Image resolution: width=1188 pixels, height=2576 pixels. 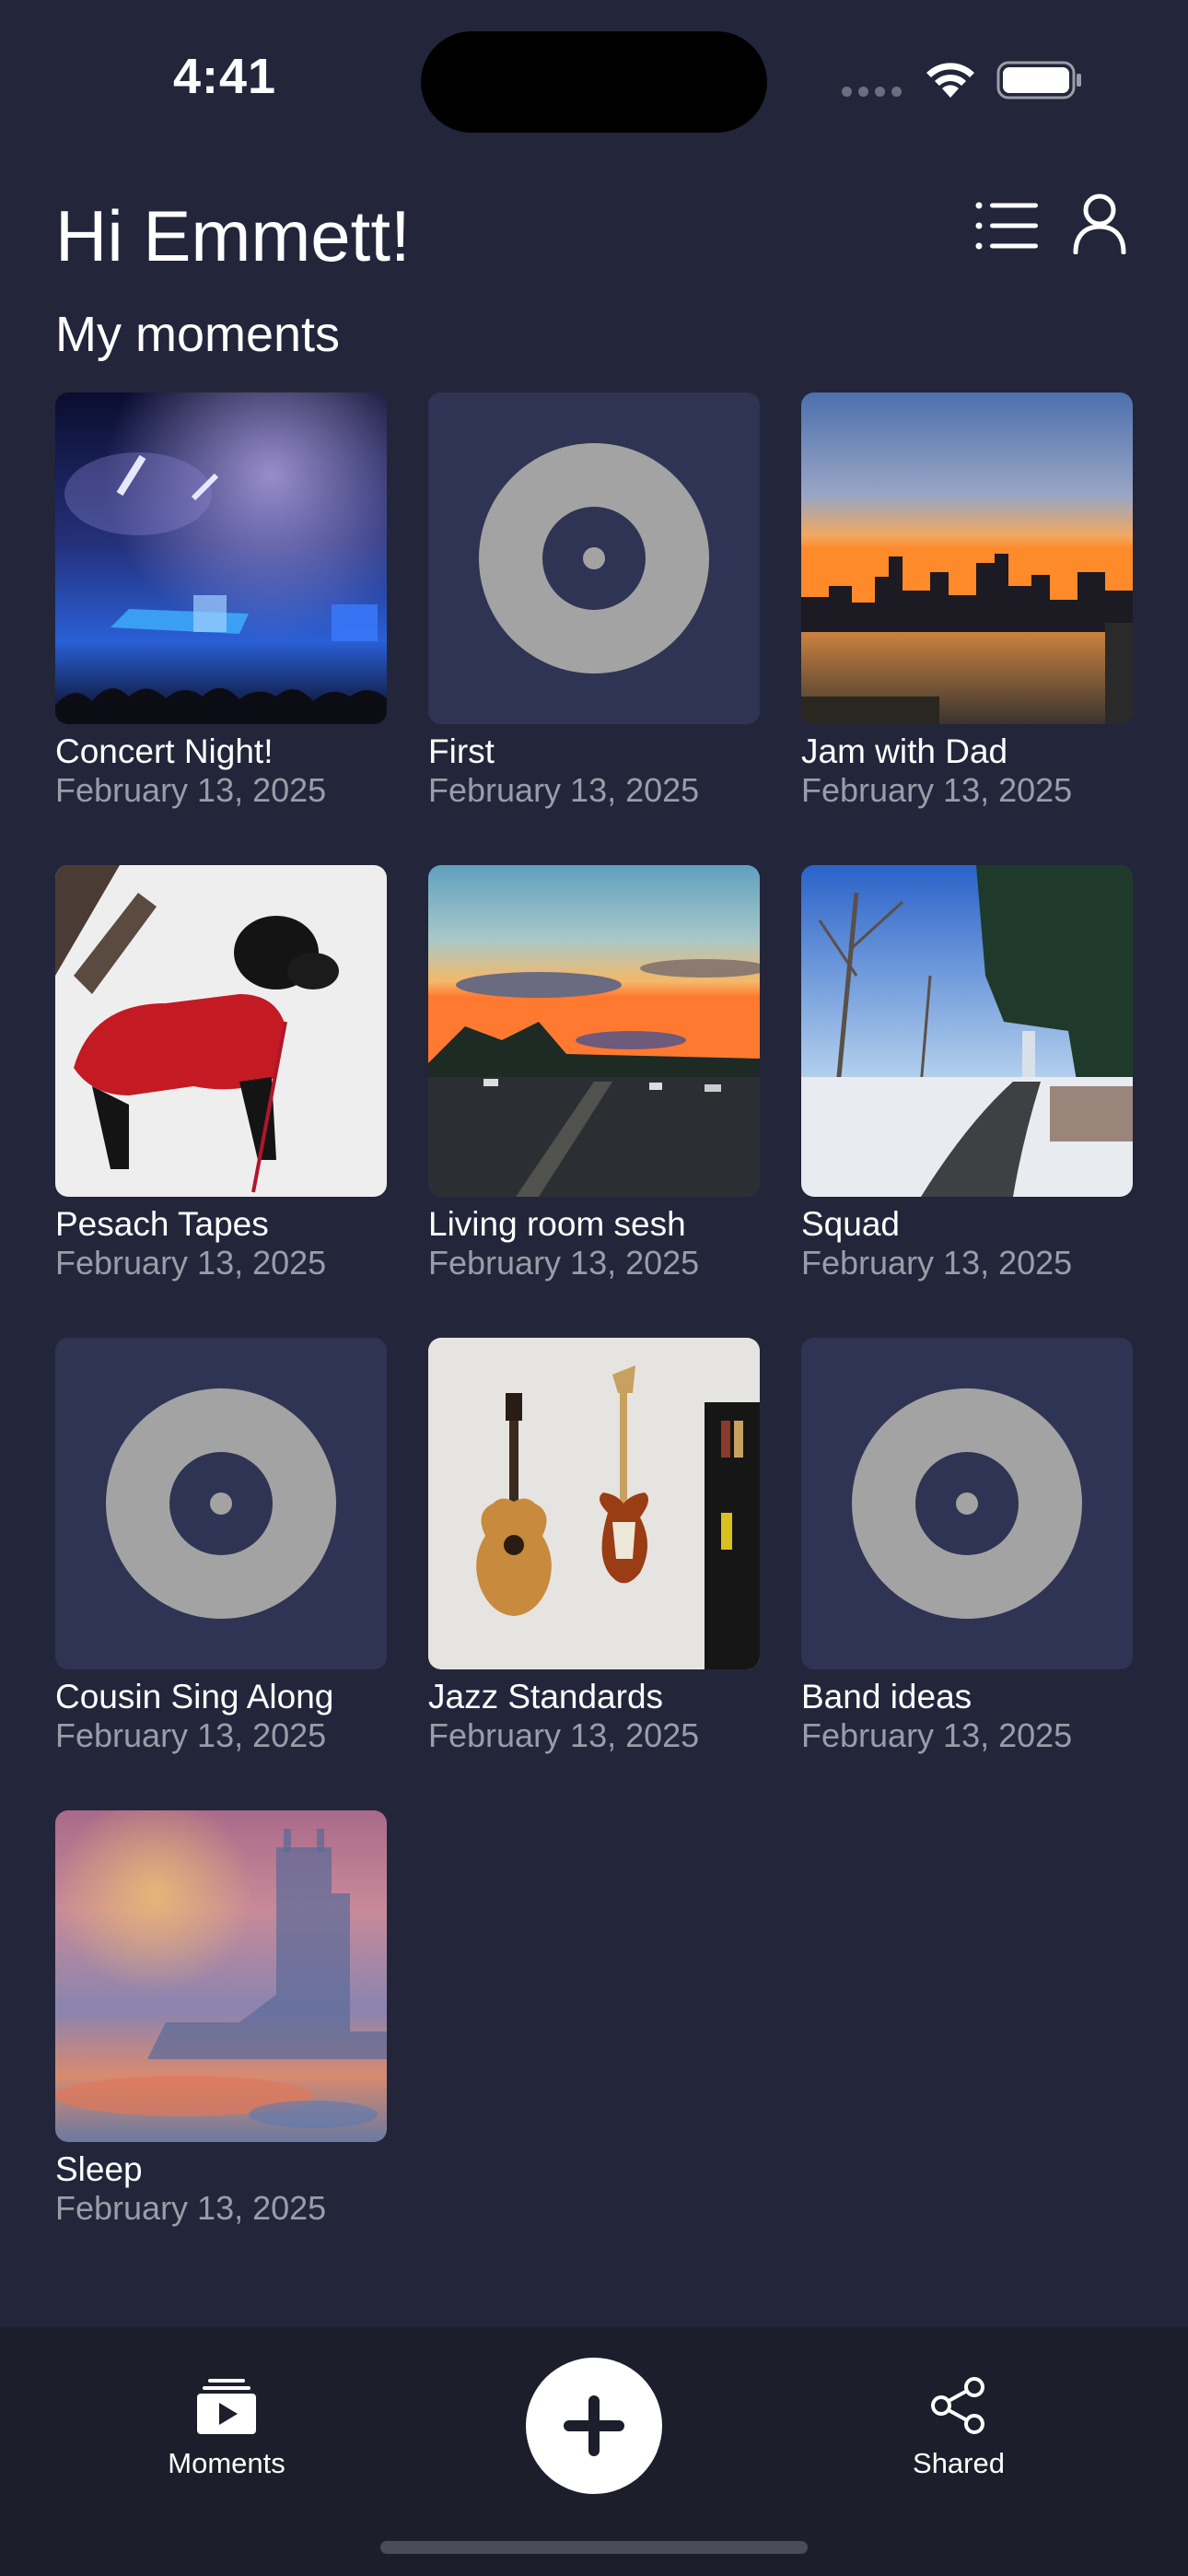 I want to click on tab-bar: Moments Shared, so click(x=594, y=2451).